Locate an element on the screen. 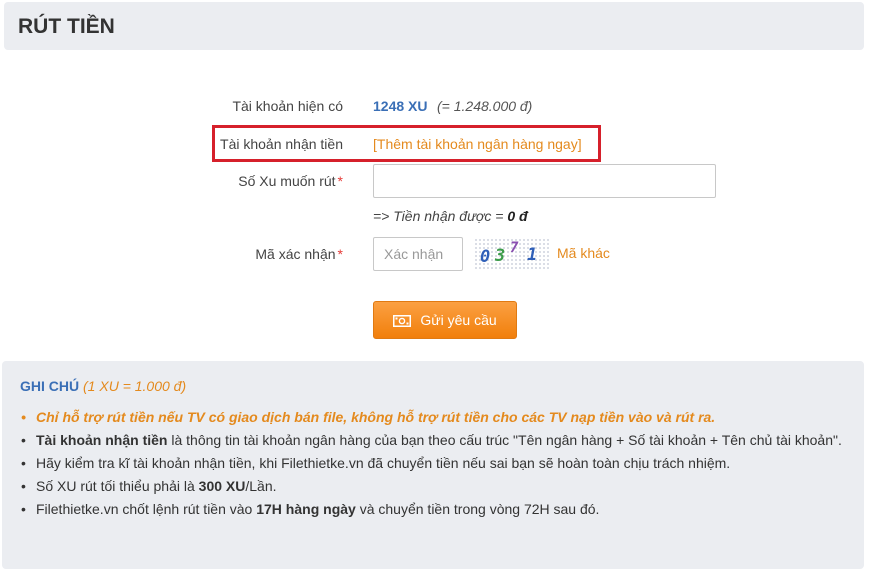 The image size is (870, 575). captcha-label-text: Mã xác nhận is located at coordinates (295, 254).